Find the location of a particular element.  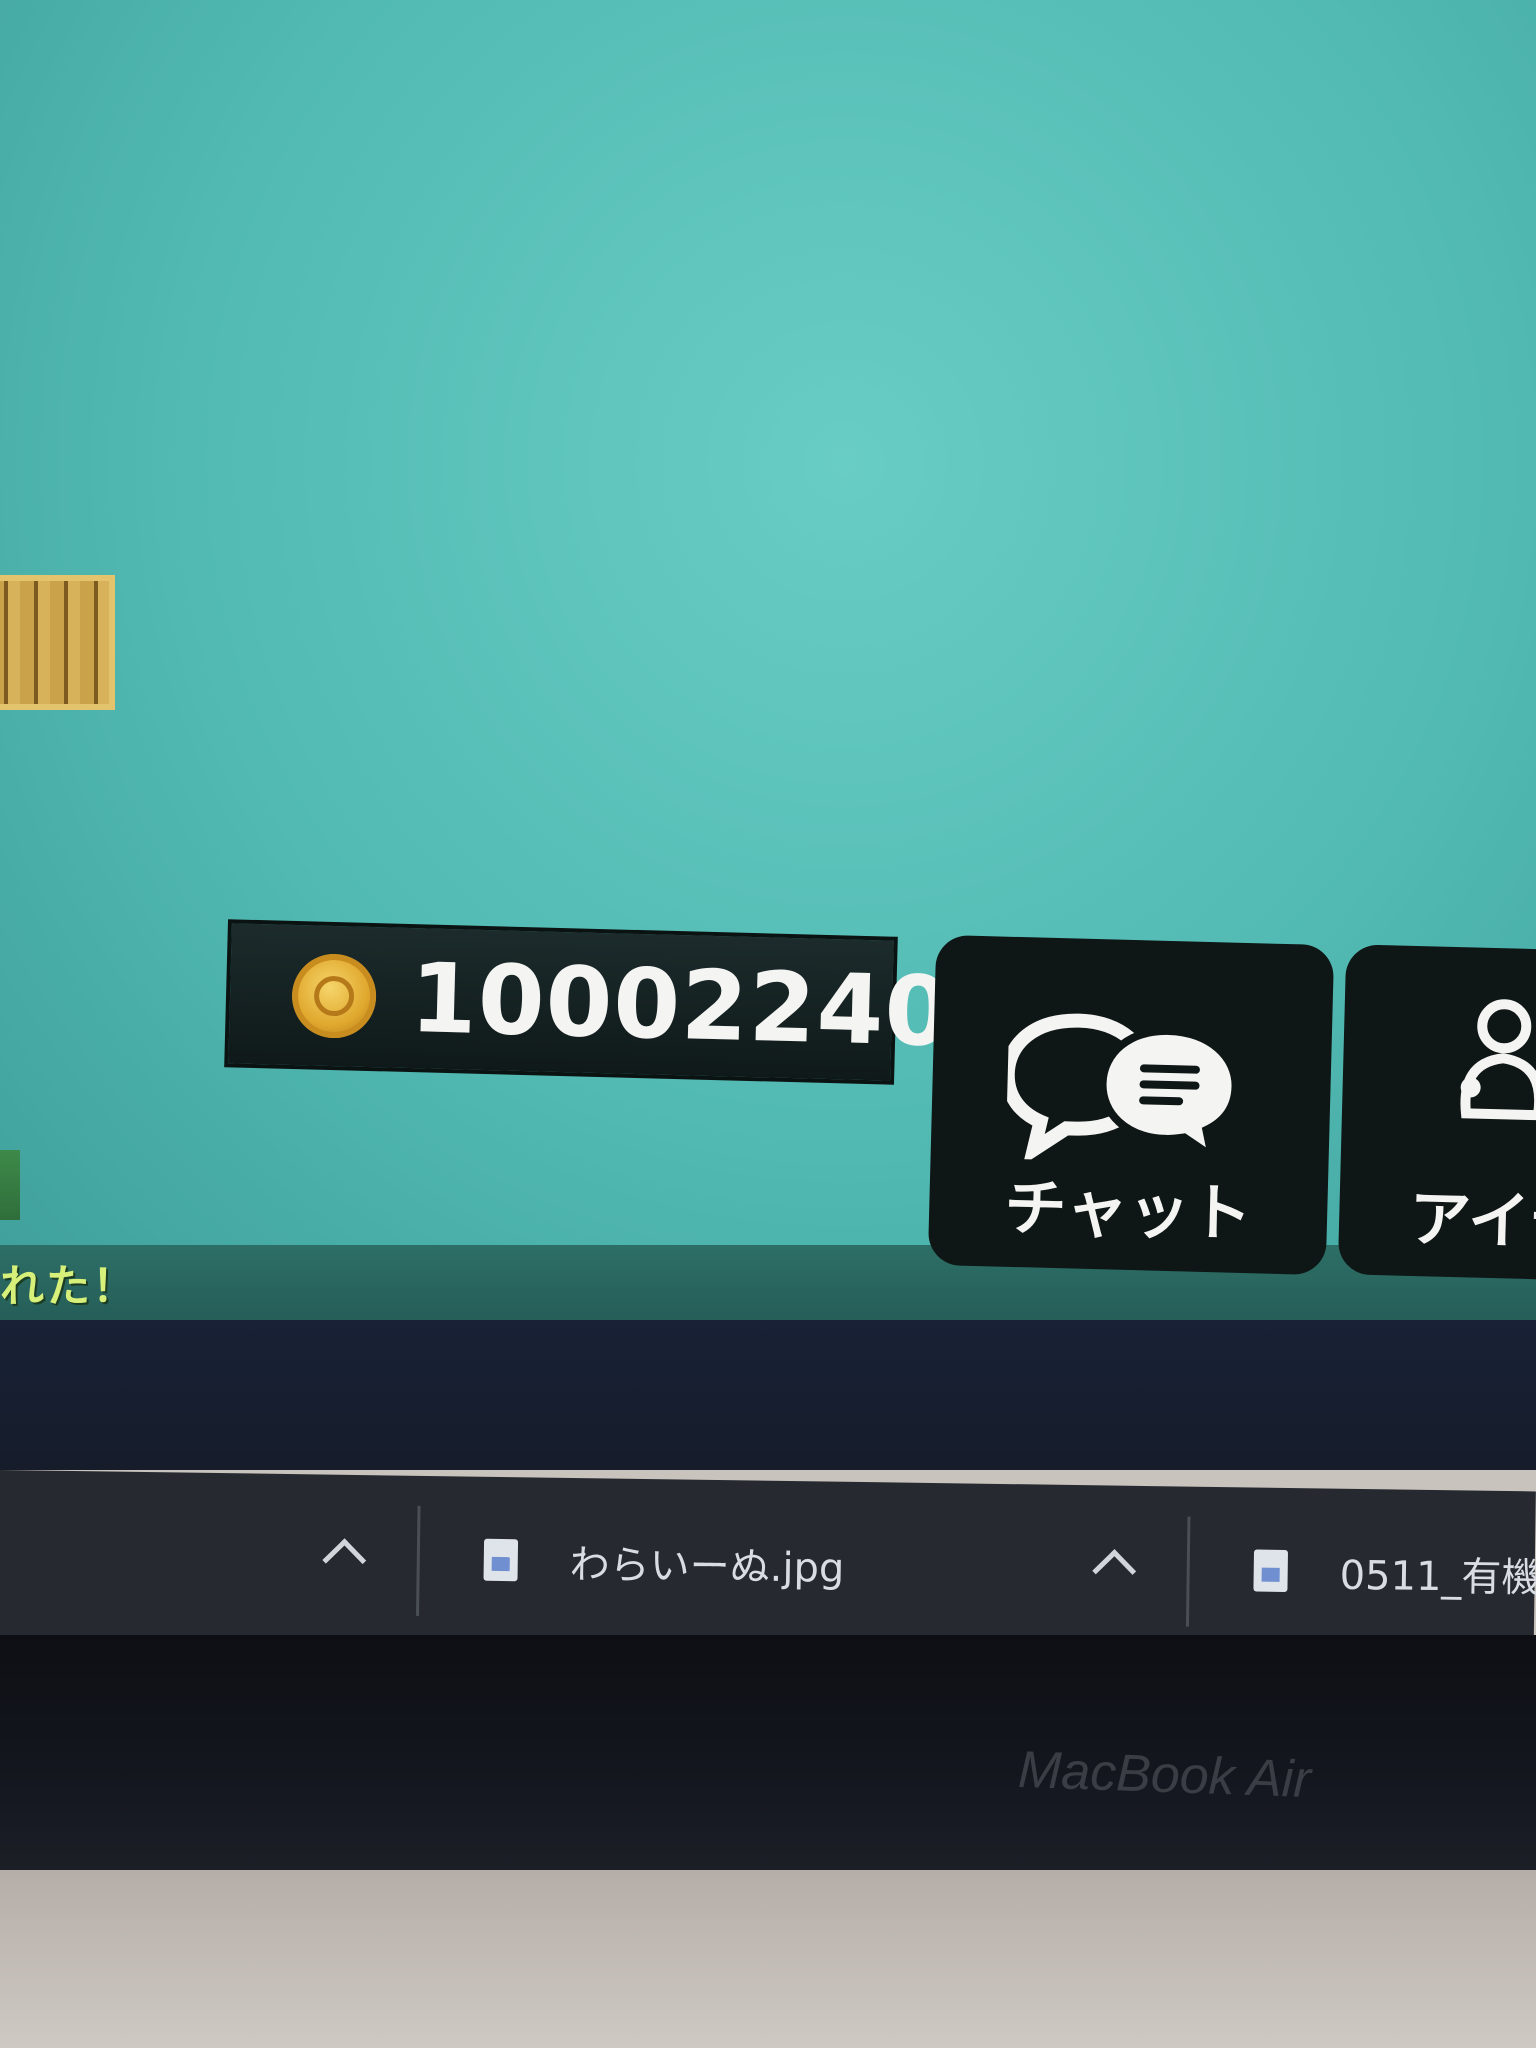

chat-button-label: チャット is located at coordinates (1128, 1210).